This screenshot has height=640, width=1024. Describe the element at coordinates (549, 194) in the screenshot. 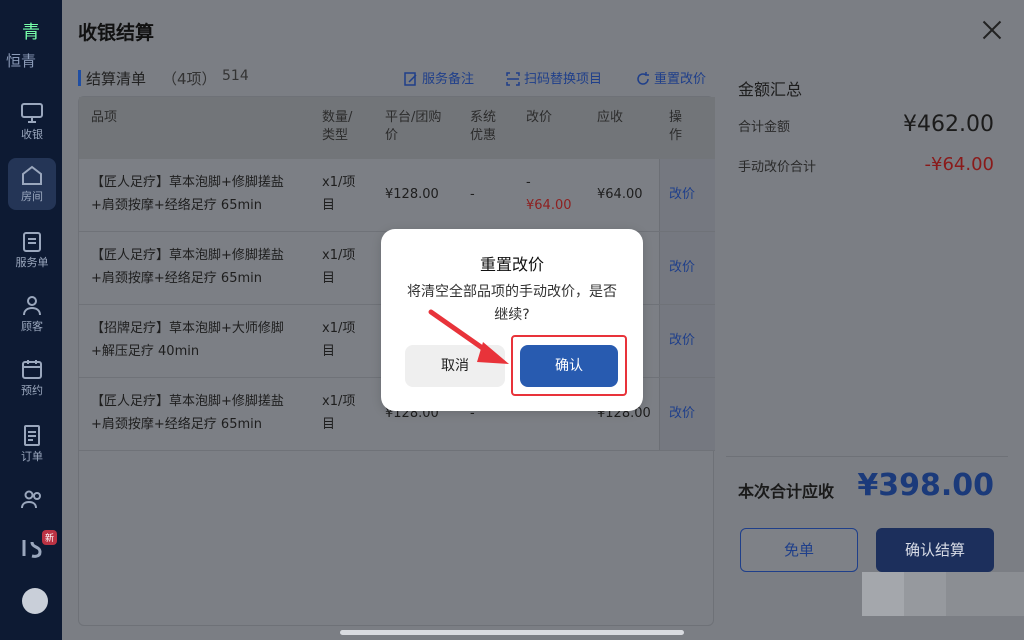

I see `item-adjust: - ¥64.00` at that location.